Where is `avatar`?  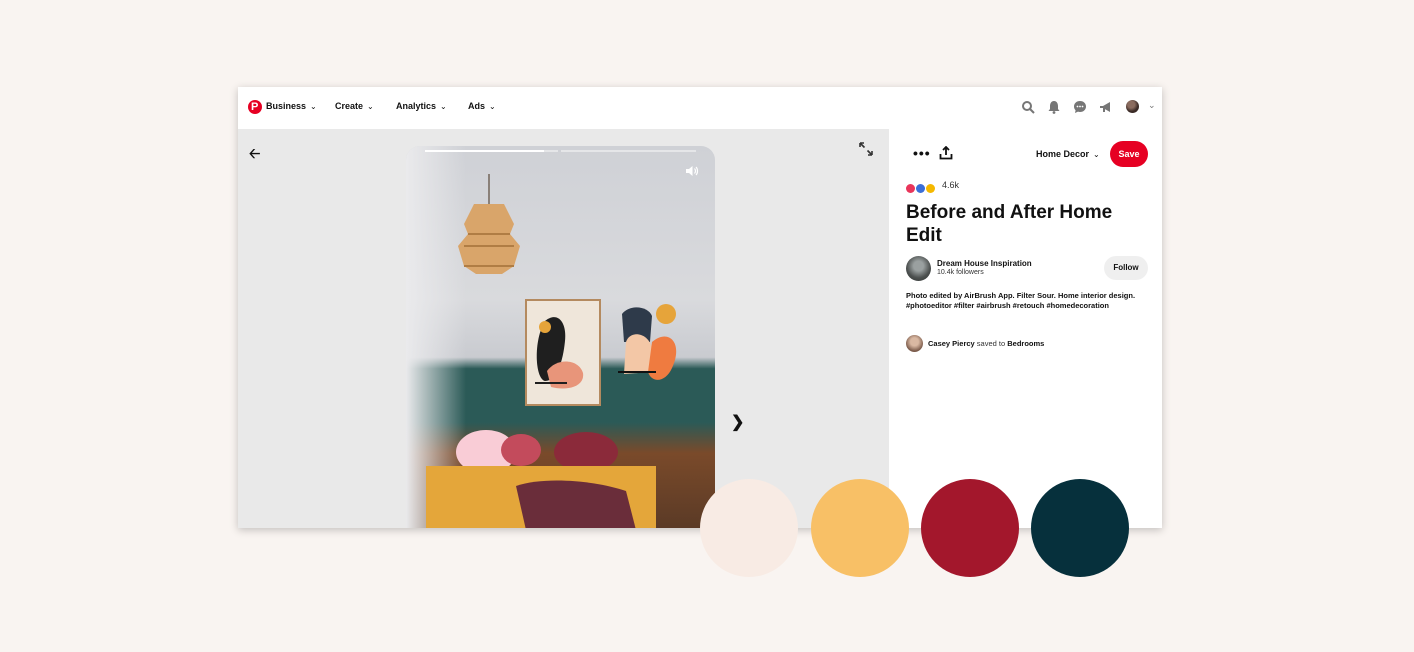
avatar is located at coordinates (1132, 106).